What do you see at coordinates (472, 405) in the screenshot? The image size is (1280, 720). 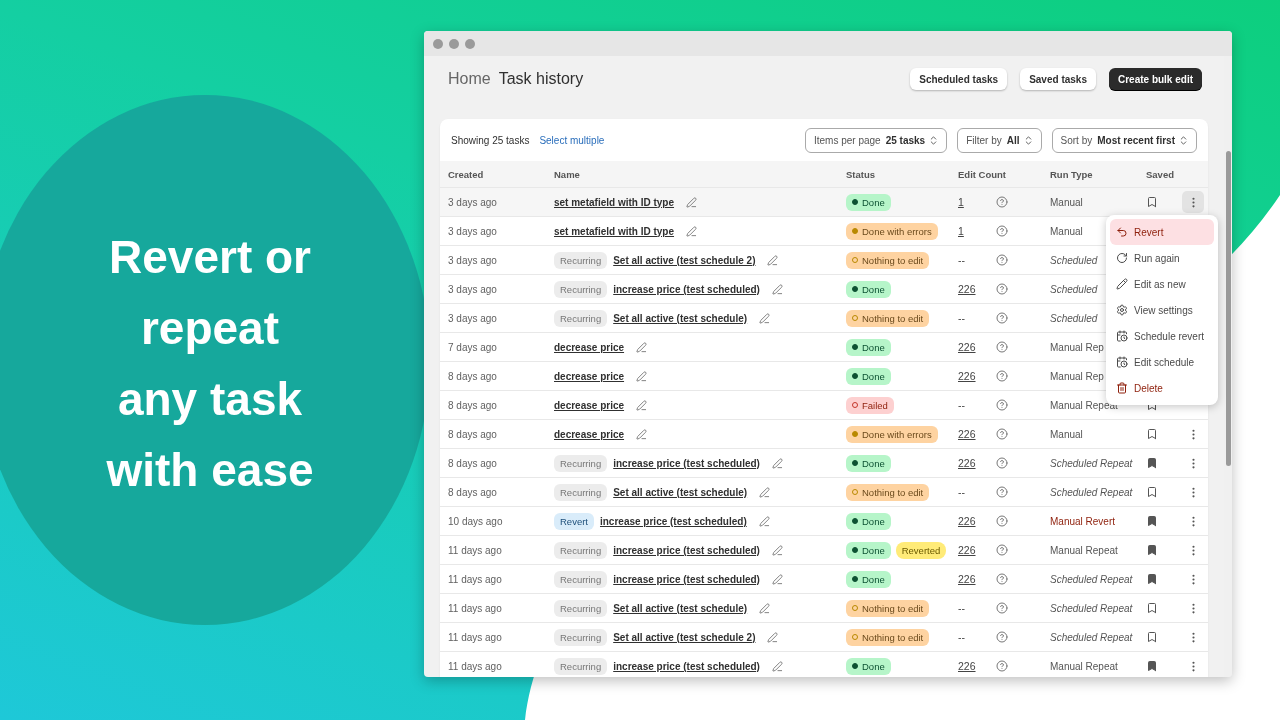 I see `created-cell: 8 days ago` at bounding box center [472, 405].